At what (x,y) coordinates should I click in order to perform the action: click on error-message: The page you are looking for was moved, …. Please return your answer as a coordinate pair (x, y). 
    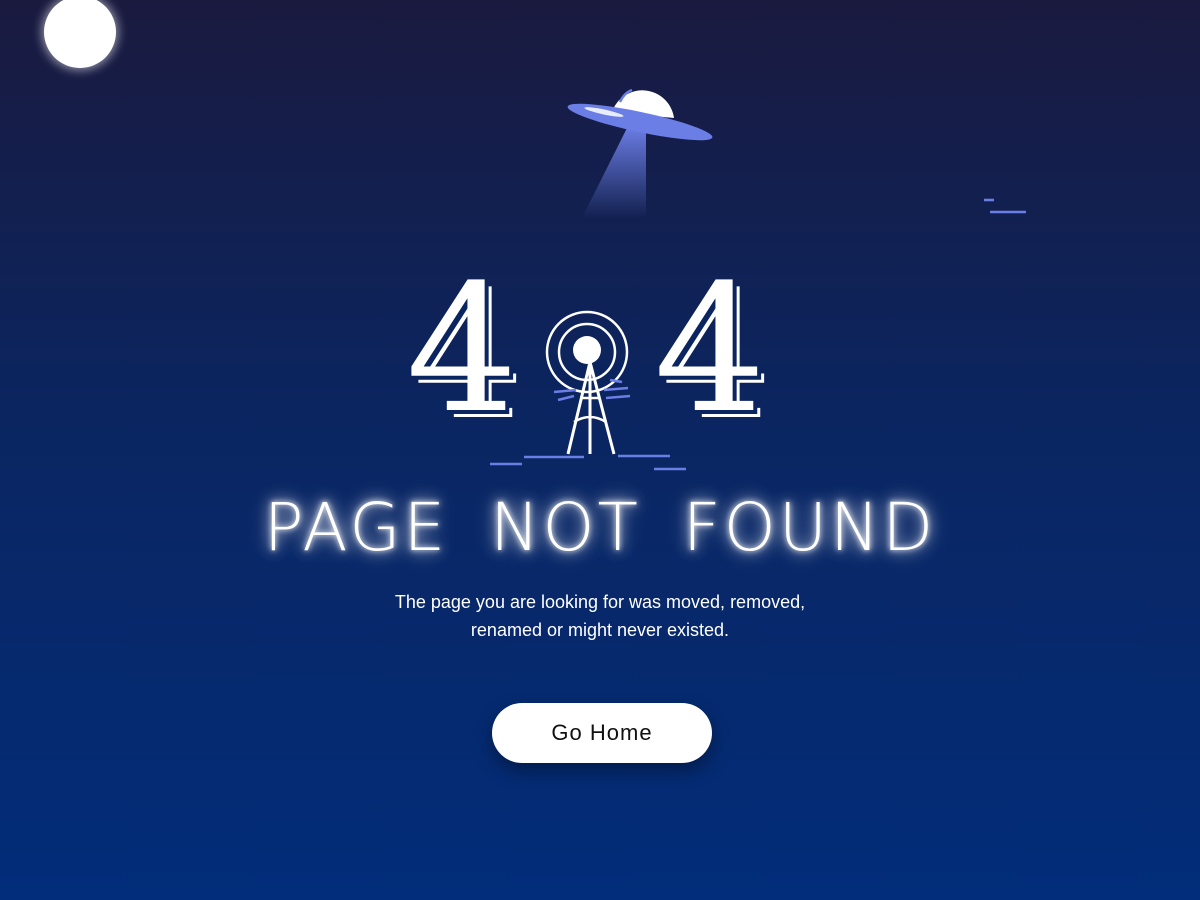
    Looking at the image, I should click on (600, 616).